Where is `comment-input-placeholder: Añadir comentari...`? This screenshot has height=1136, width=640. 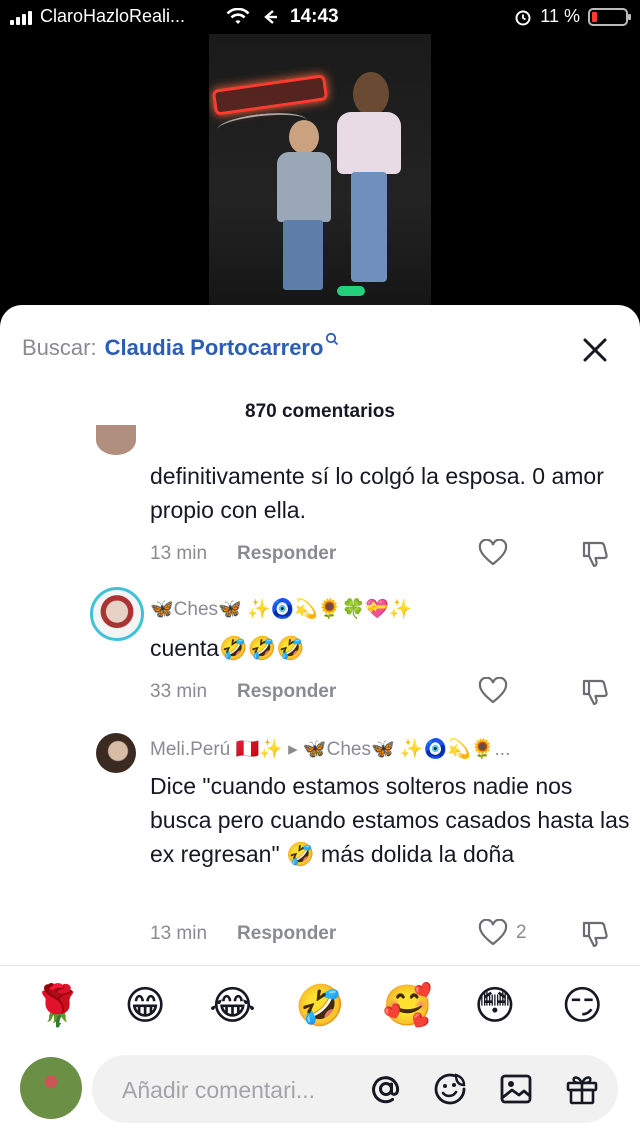
comment-input-placeholder: Añadir comentari... is located at coordinates (219, 1090).